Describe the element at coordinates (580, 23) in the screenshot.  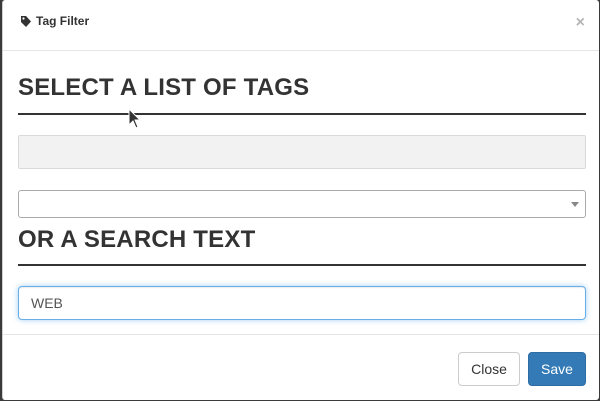
I see `close-icon: ×` at that location.